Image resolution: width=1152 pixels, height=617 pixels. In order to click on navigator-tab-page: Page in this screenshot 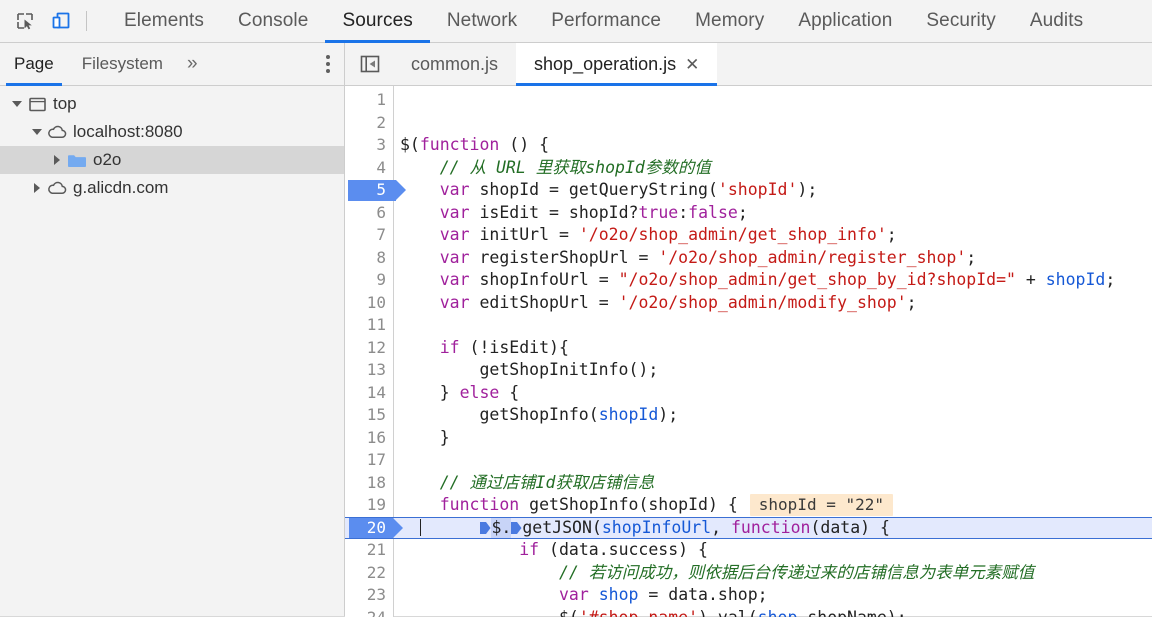, I will do `click(34, 64)`.